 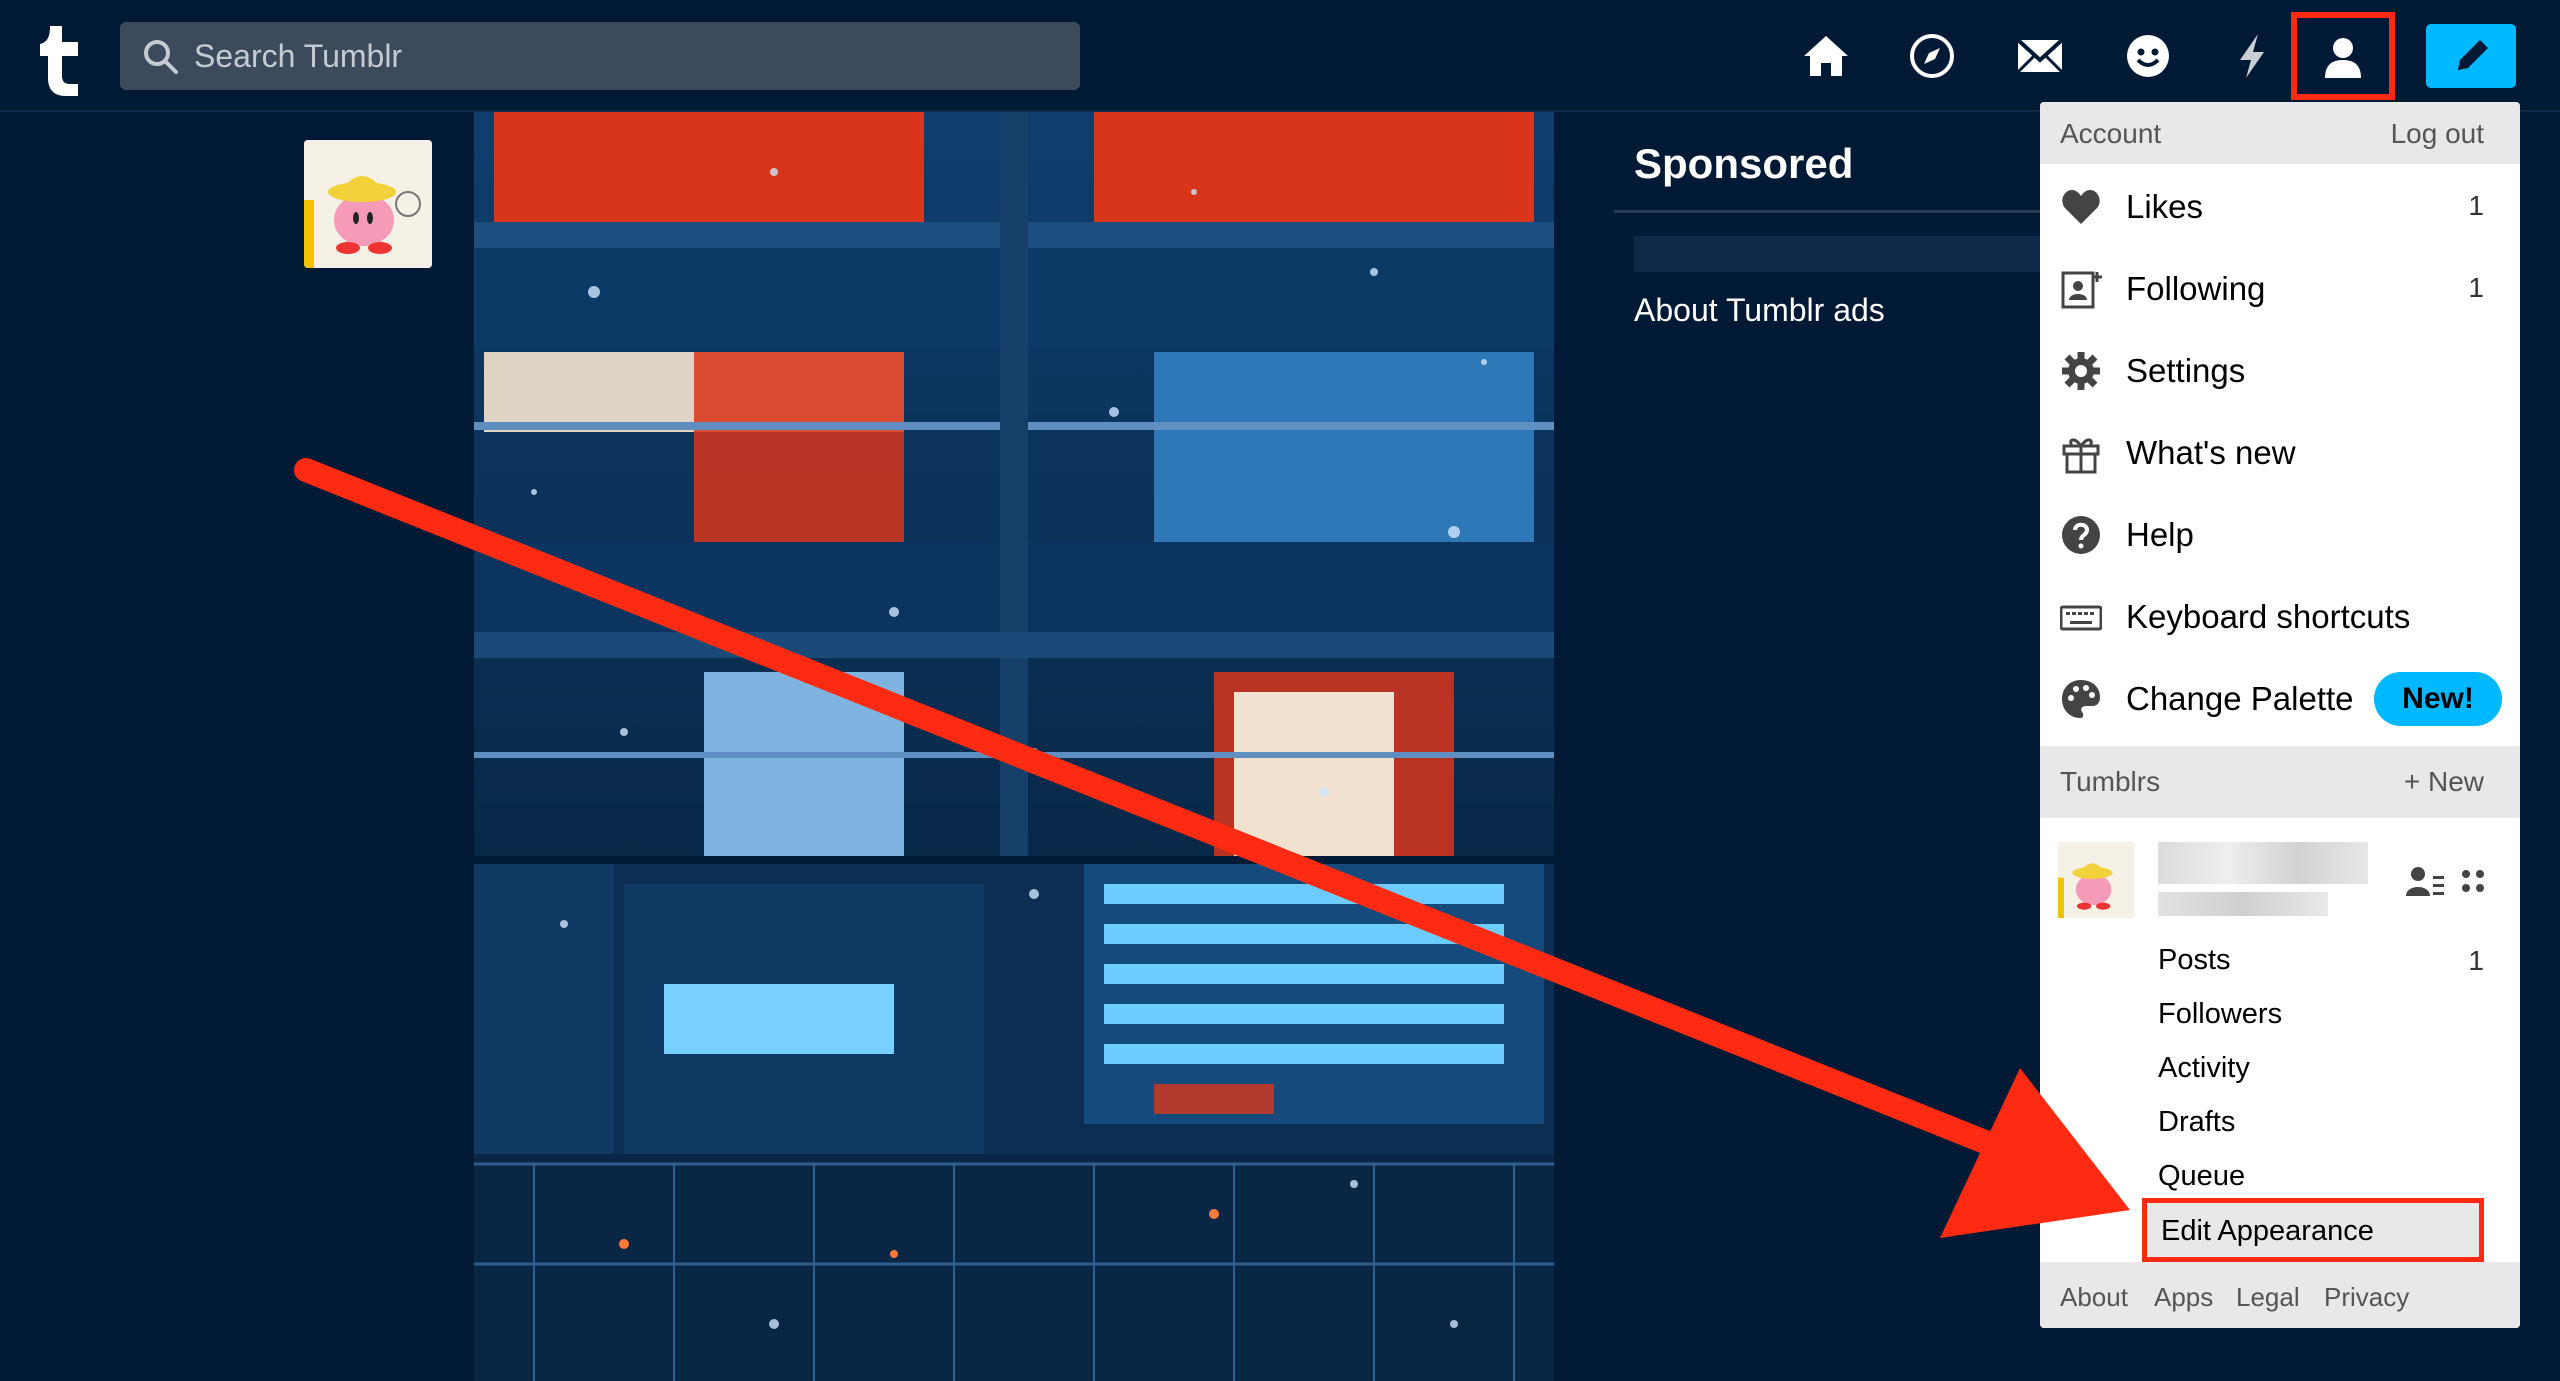 What do you see at coordinates (2081, 535) in the screenshot?
I see `help-icon` at bounding box center [2081, 535].